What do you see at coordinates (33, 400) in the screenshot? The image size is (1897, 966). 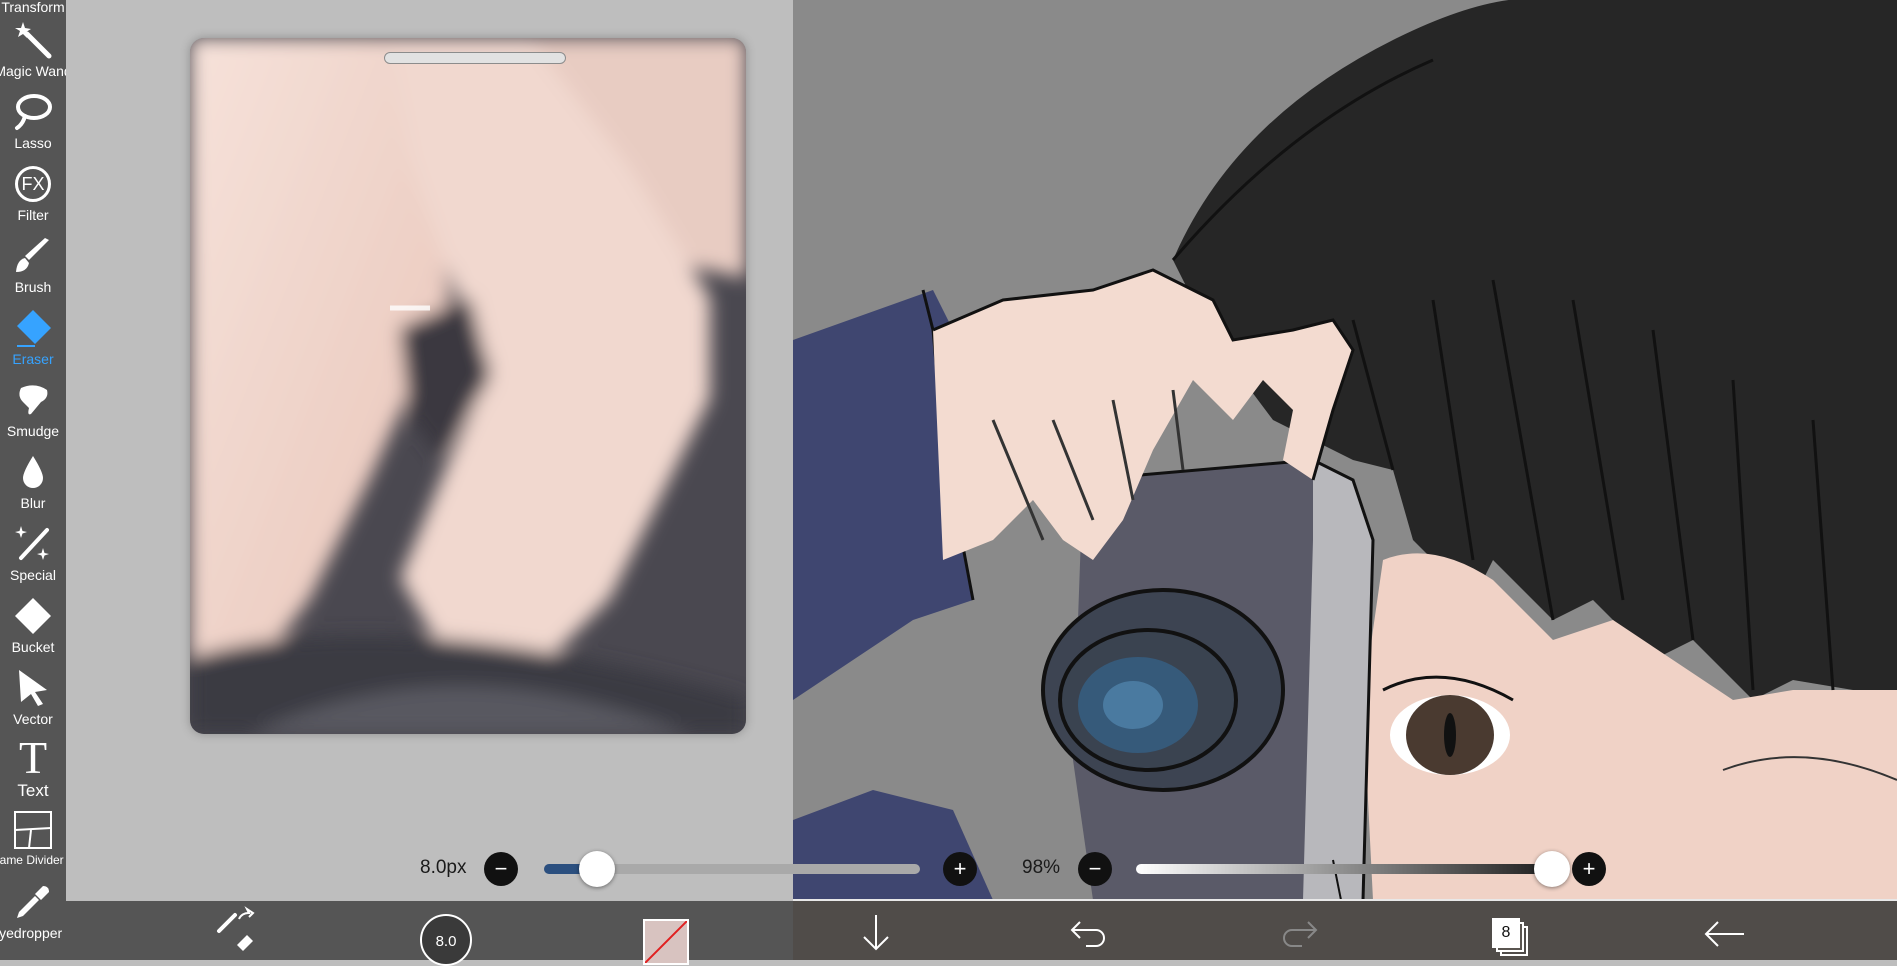 I see `smudge-icon` at bounding box center [33, 400].